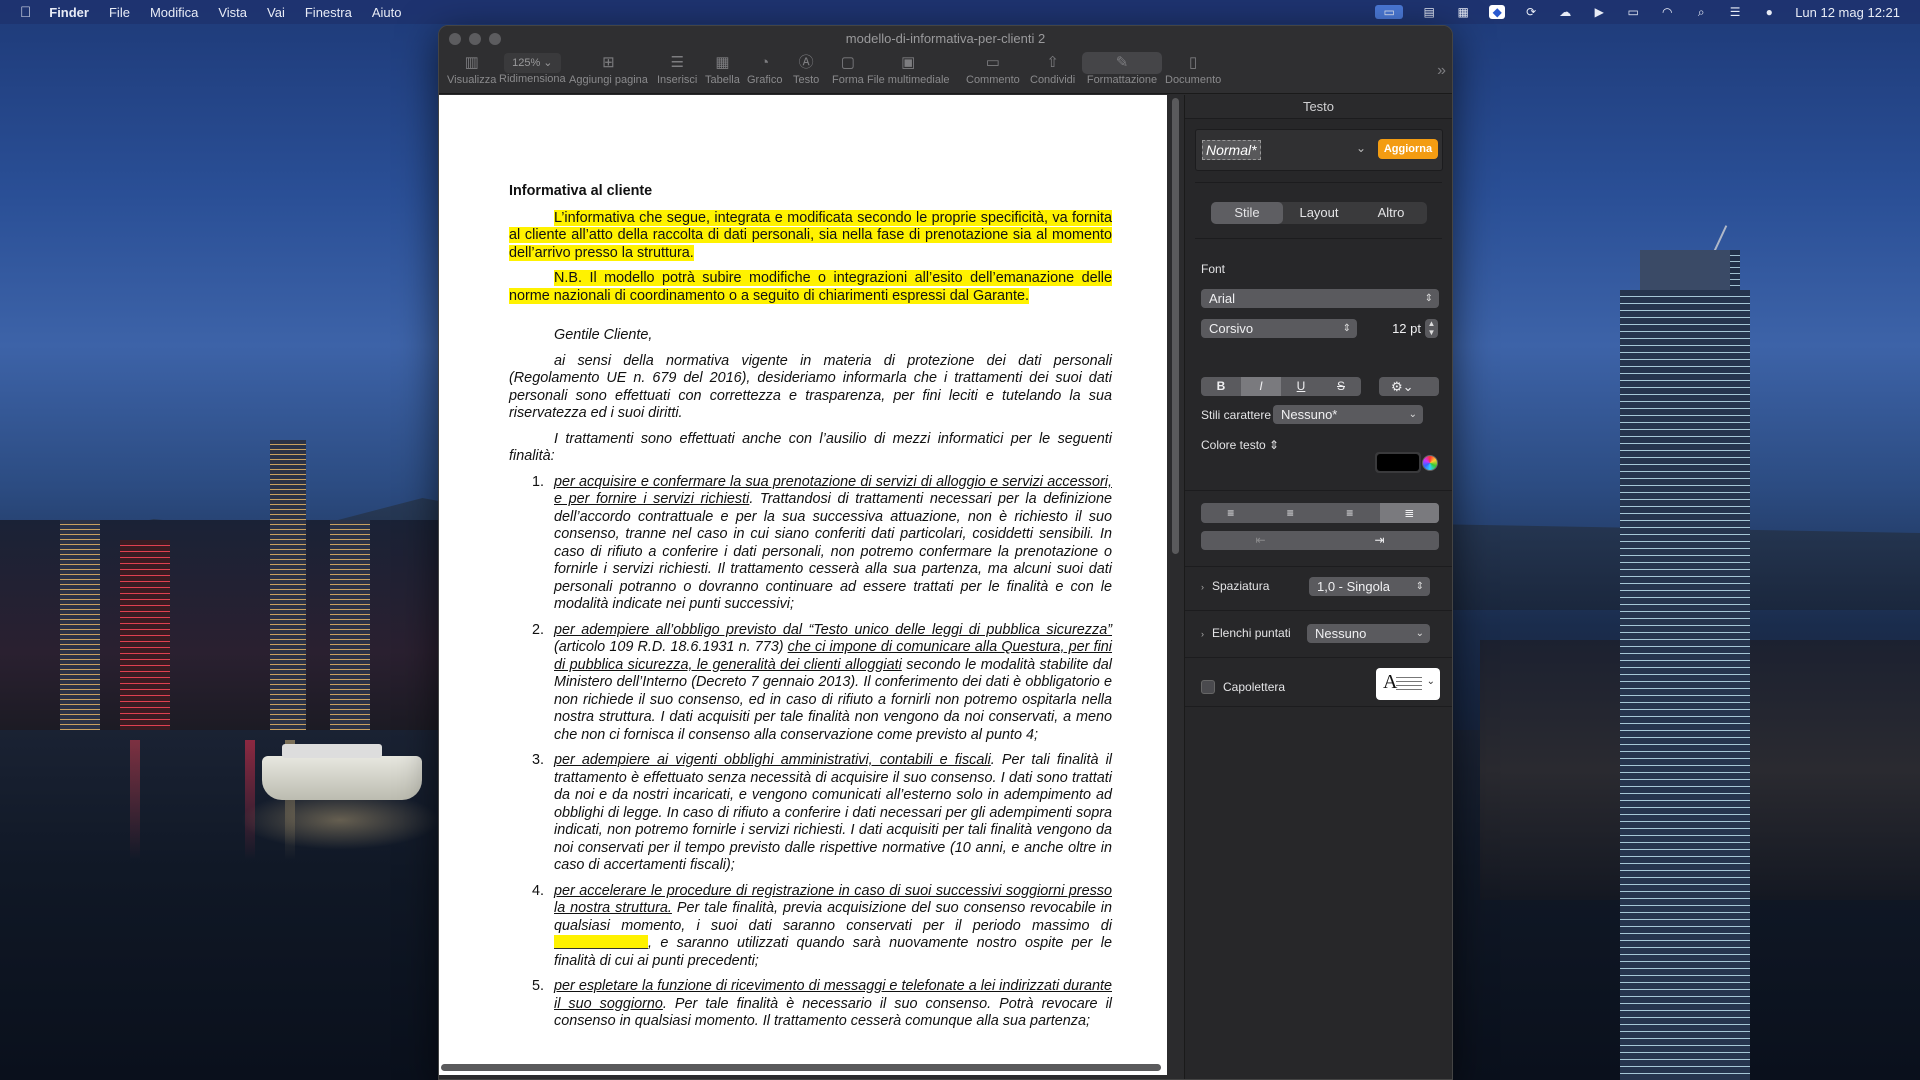 The width and height of the screenshot is (1920, 1080). What do you see at coordinates (1301, 386) in the screenshot?
I see `underline-button: U` at bounding box center [1301, 386].